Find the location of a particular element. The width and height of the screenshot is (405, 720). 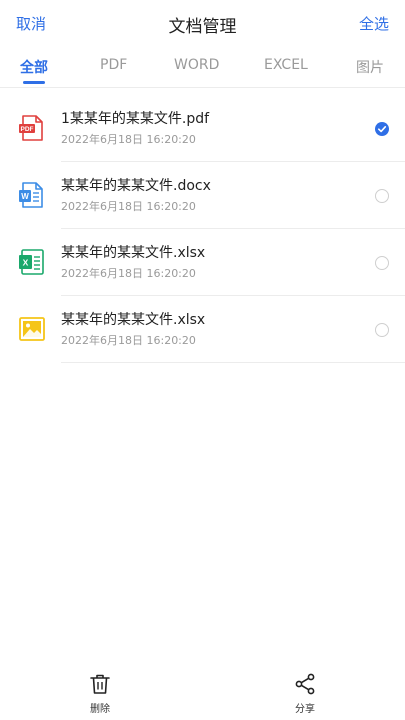

list-item: PDF 1某某年的某某文件.pdf 2022年6月18日 16:20:20 is located at coordinates (202, 128).